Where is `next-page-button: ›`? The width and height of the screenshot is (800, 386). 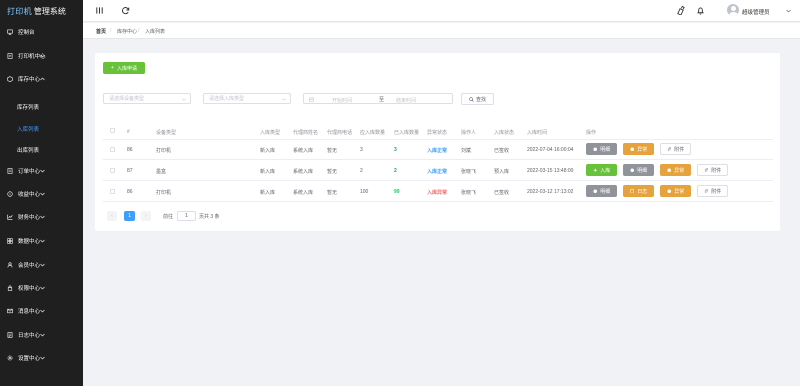
next-page-button: › is located at coordinates (146, 216).